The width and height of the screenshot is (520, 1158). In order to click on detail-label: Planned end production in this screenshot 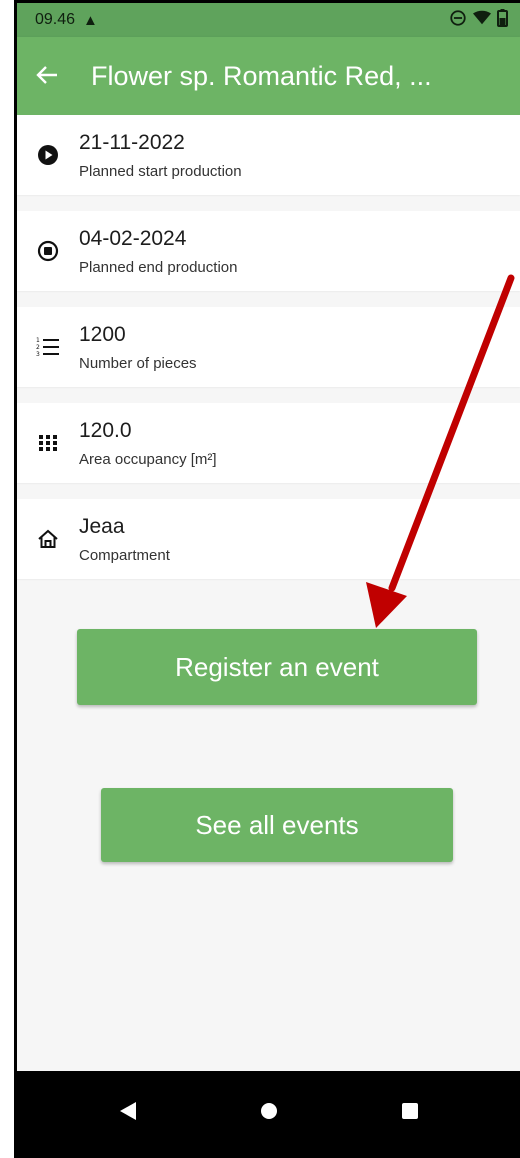, I will do `click(158, 267)`.